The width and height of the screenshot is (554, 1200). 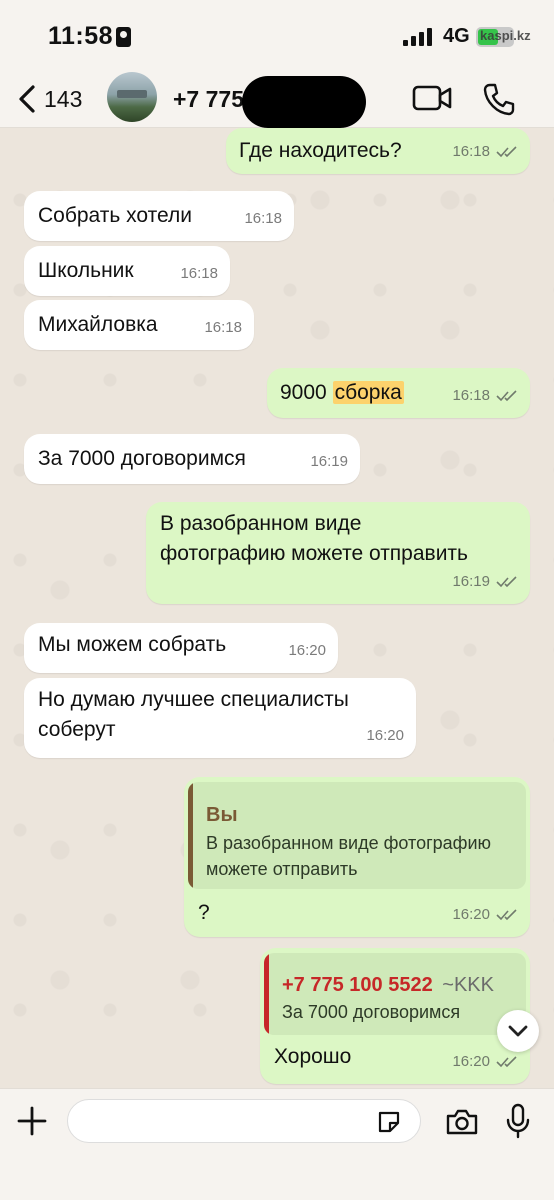 What do you see at coordinates (208, 99) in the screenshot?
I see `contact-name: +7 775` at bounding box center [208, 99].